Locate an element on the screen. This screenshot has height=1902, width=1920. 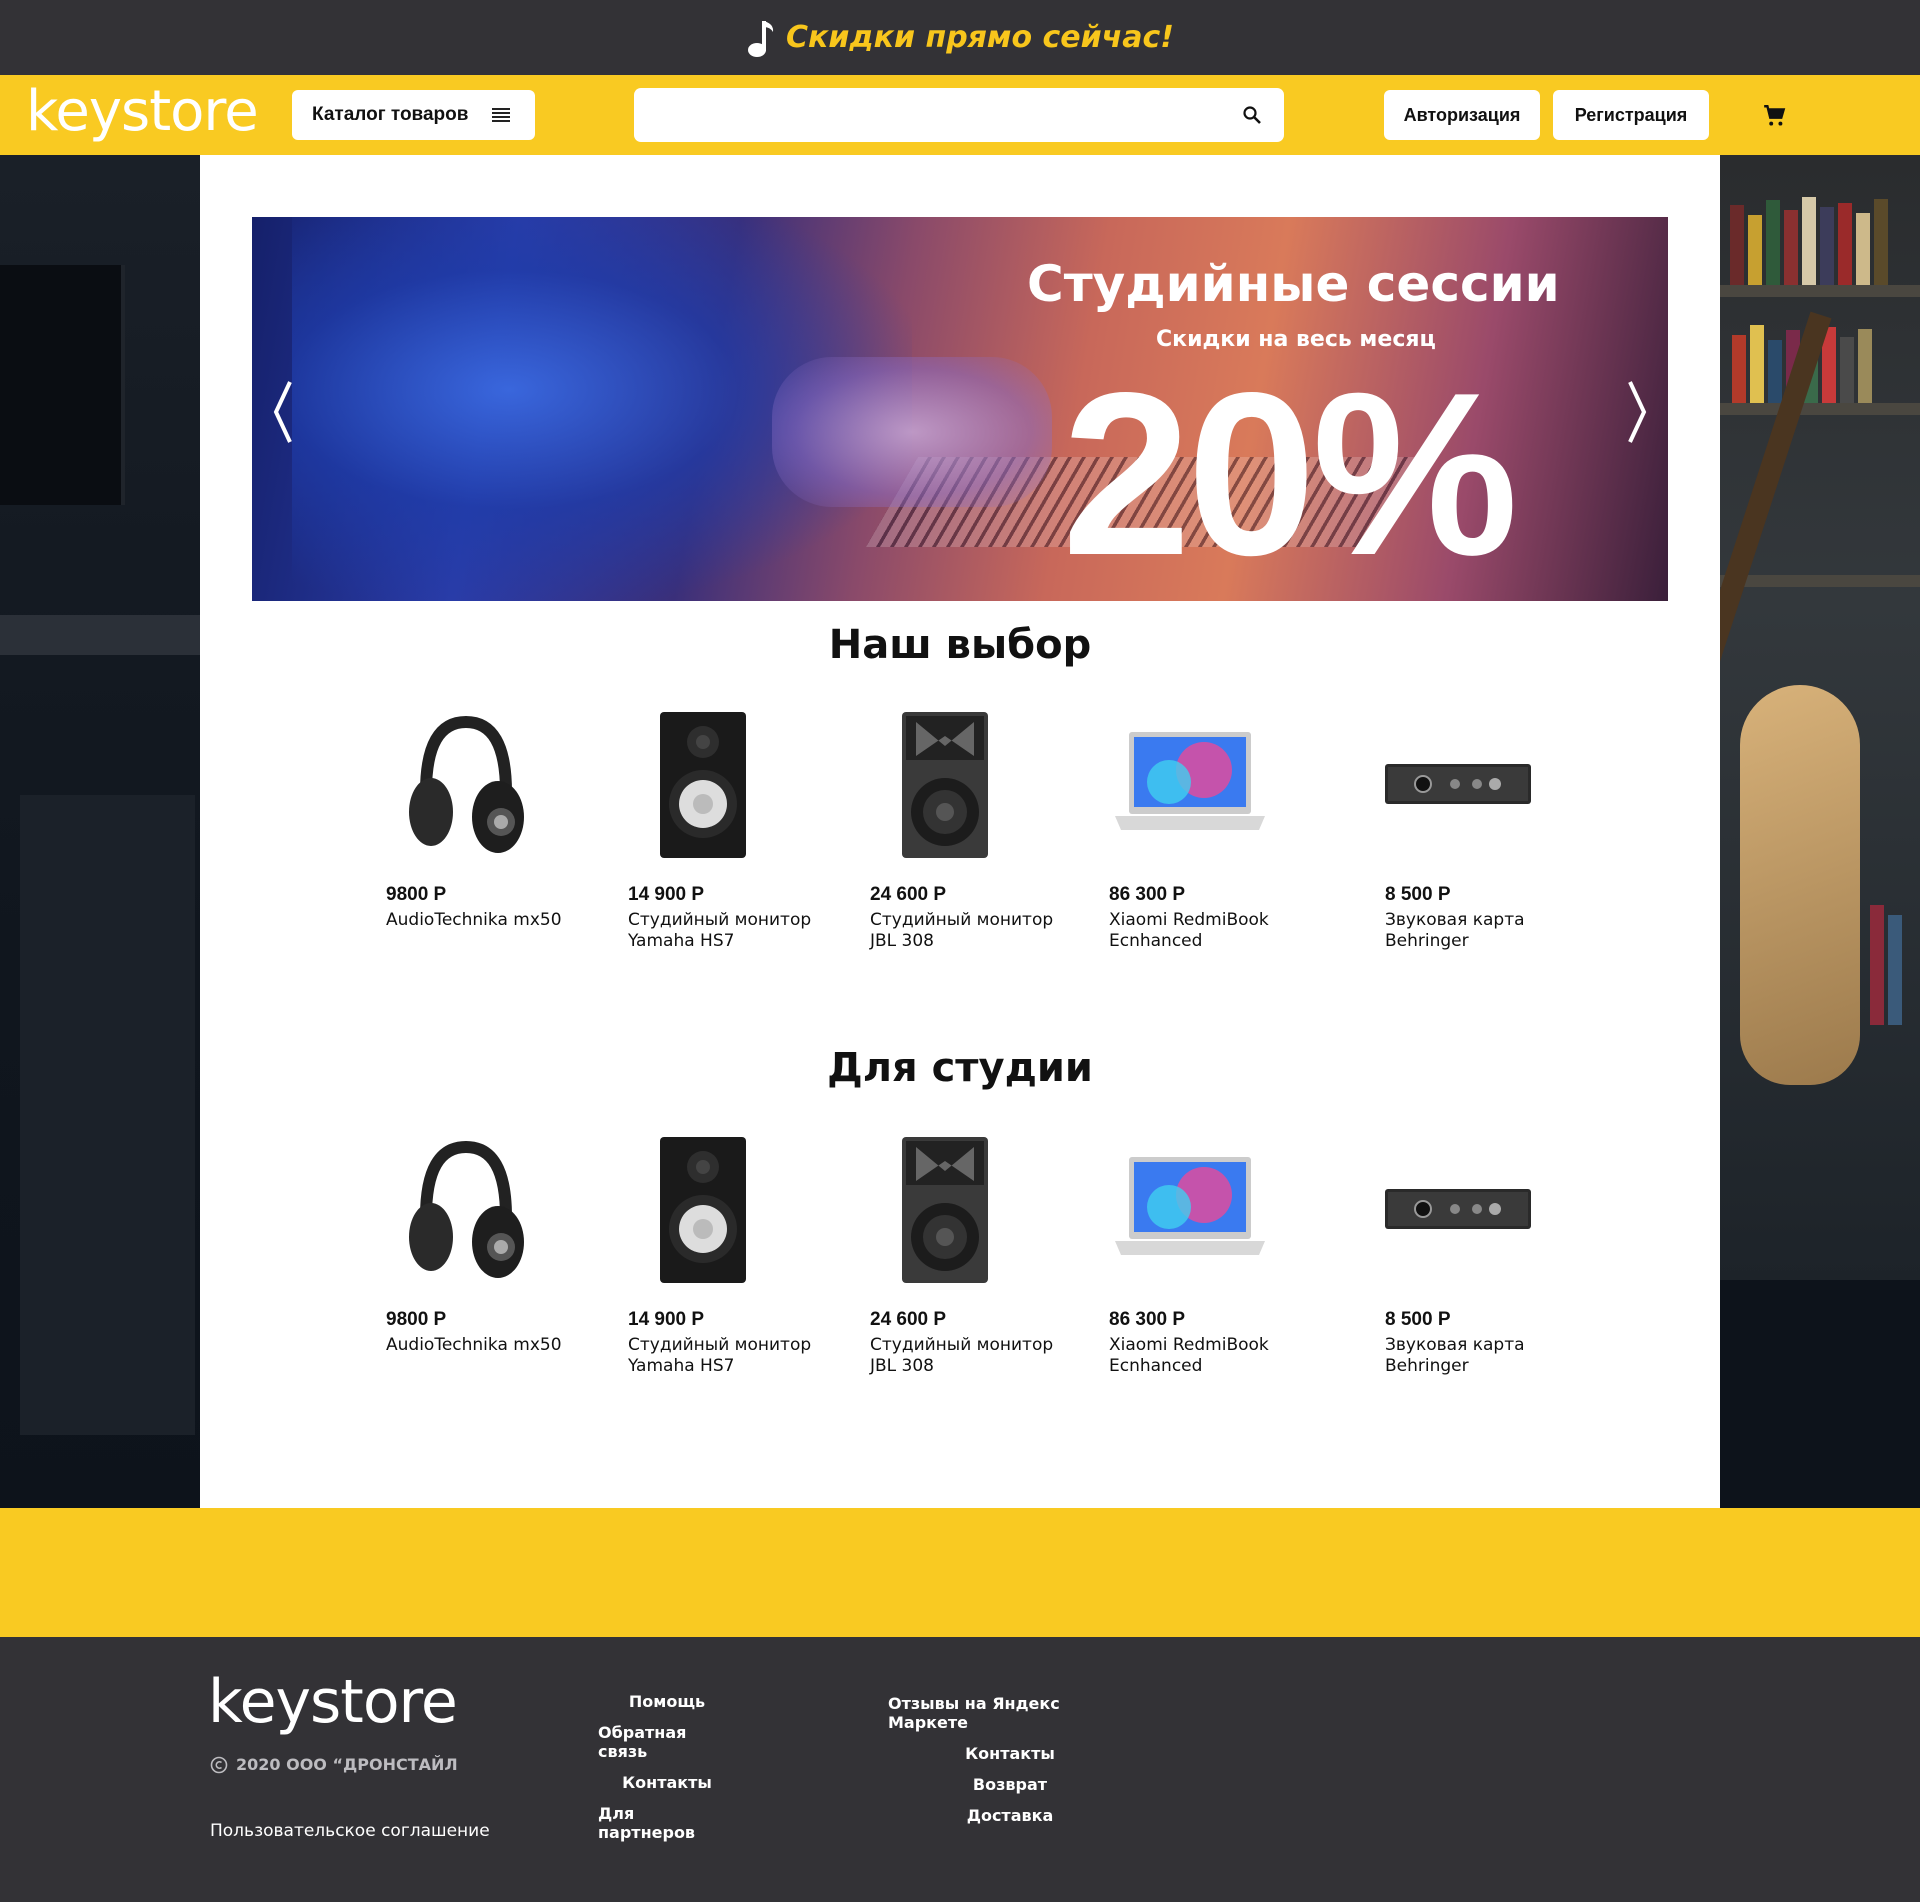
menu-icon is located at coordinates (501, 115).